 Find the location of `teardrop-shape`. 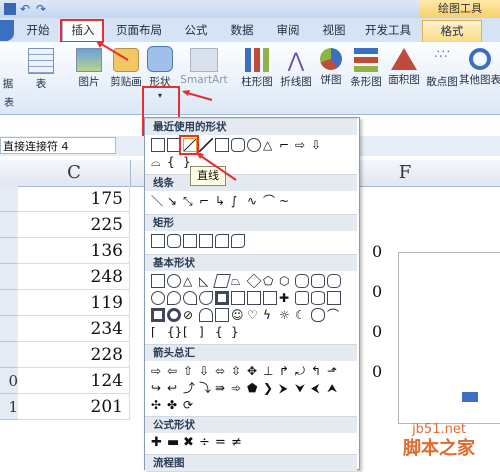

teardrop-shape is located at coordinates (206, 298).